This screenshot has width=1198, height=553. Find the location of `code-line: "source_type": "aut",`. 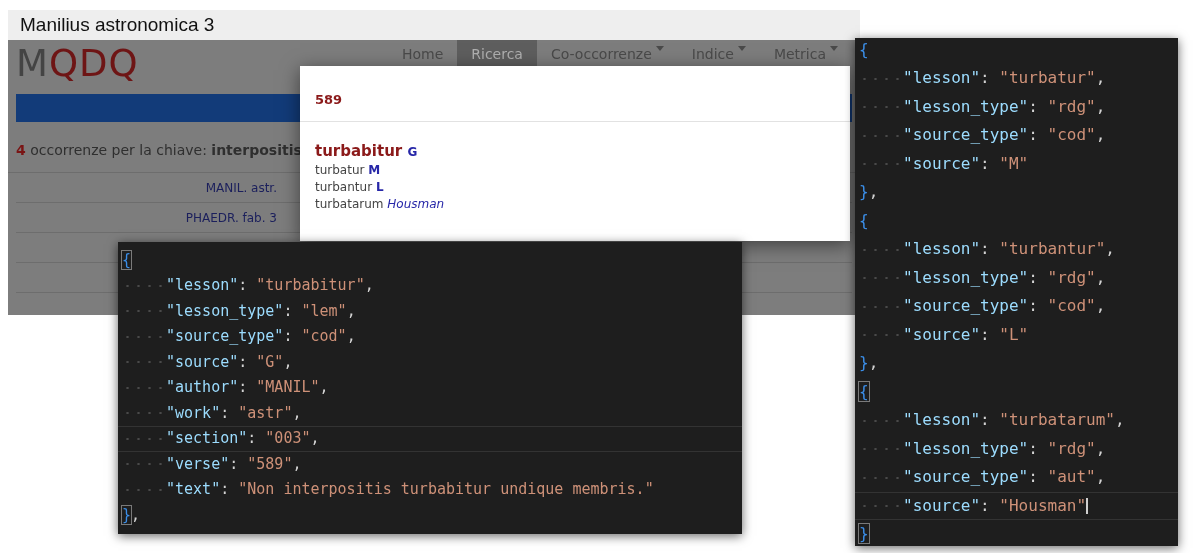

code-line: "source_type": "aut", is located at coordinates (1016, 477).